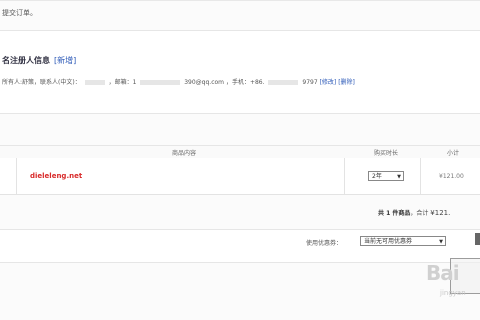 Image resolution: width=480 pixels, height=320 pixels. What do you see at coordinates (283, 82) in the screenshot?
I see `redacted-phone` at bounding box center [283, 82].